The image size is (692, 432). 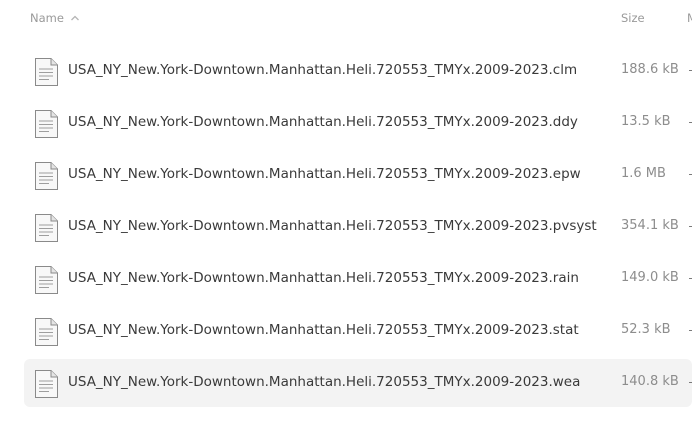 What do you see at coordinates (47, 18) in the screenshot?
I see `name-column-label: Name` at bounding box center [47, 18].